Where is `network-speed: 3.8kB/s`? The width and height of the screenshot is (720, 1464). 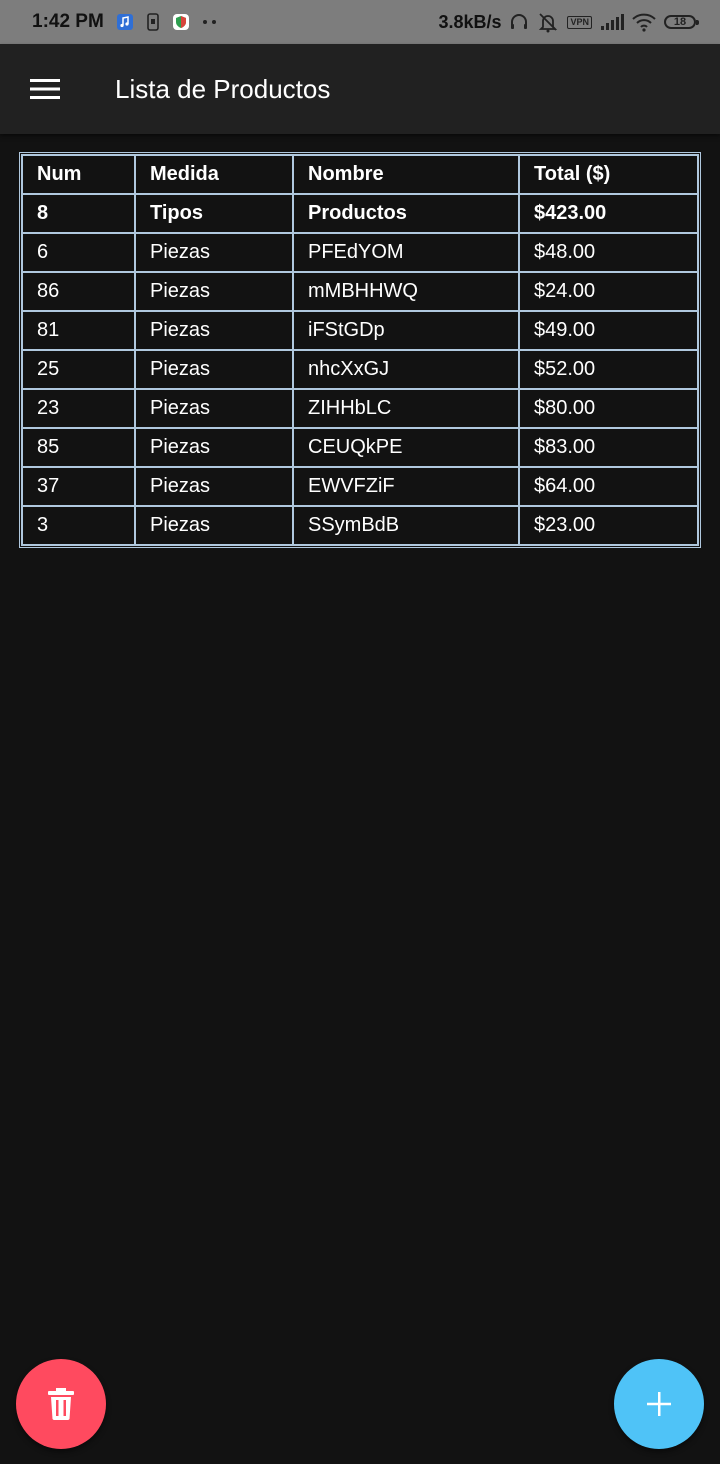 network-speed: 3.8kB/s is located at coordinates (470, 21).